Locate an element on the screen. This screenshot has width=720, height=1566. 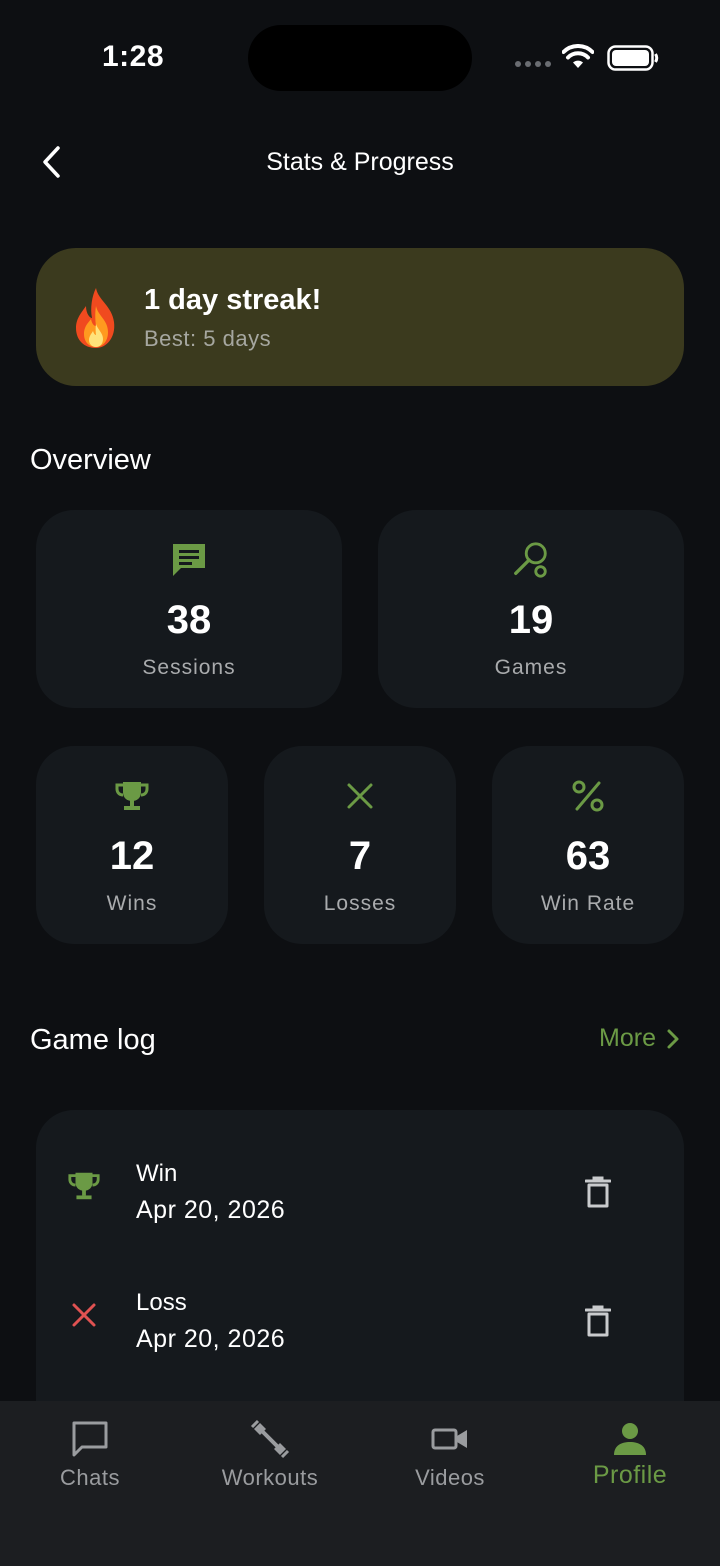
tab-label: Profile is located at coordinates (630, 1475).